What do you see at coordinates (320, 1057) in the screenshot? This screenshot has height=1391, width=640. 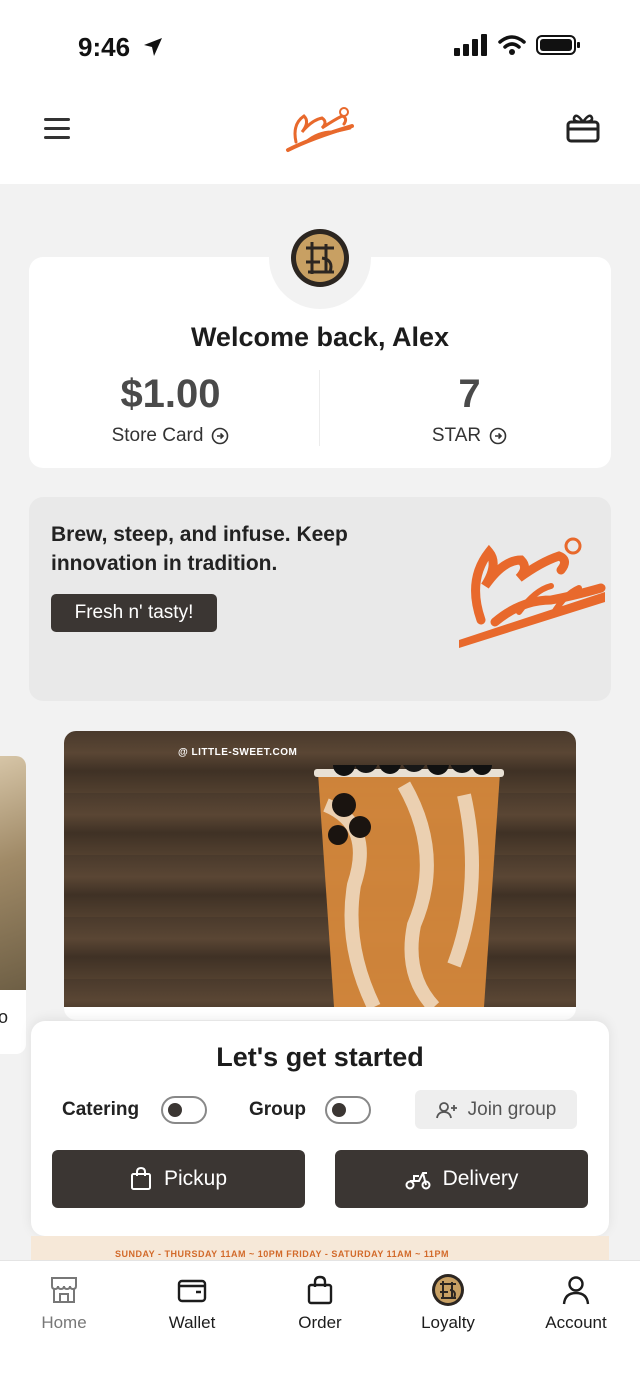 I see `get-started-title: Let's get started` at bounding box center [320, 1057].